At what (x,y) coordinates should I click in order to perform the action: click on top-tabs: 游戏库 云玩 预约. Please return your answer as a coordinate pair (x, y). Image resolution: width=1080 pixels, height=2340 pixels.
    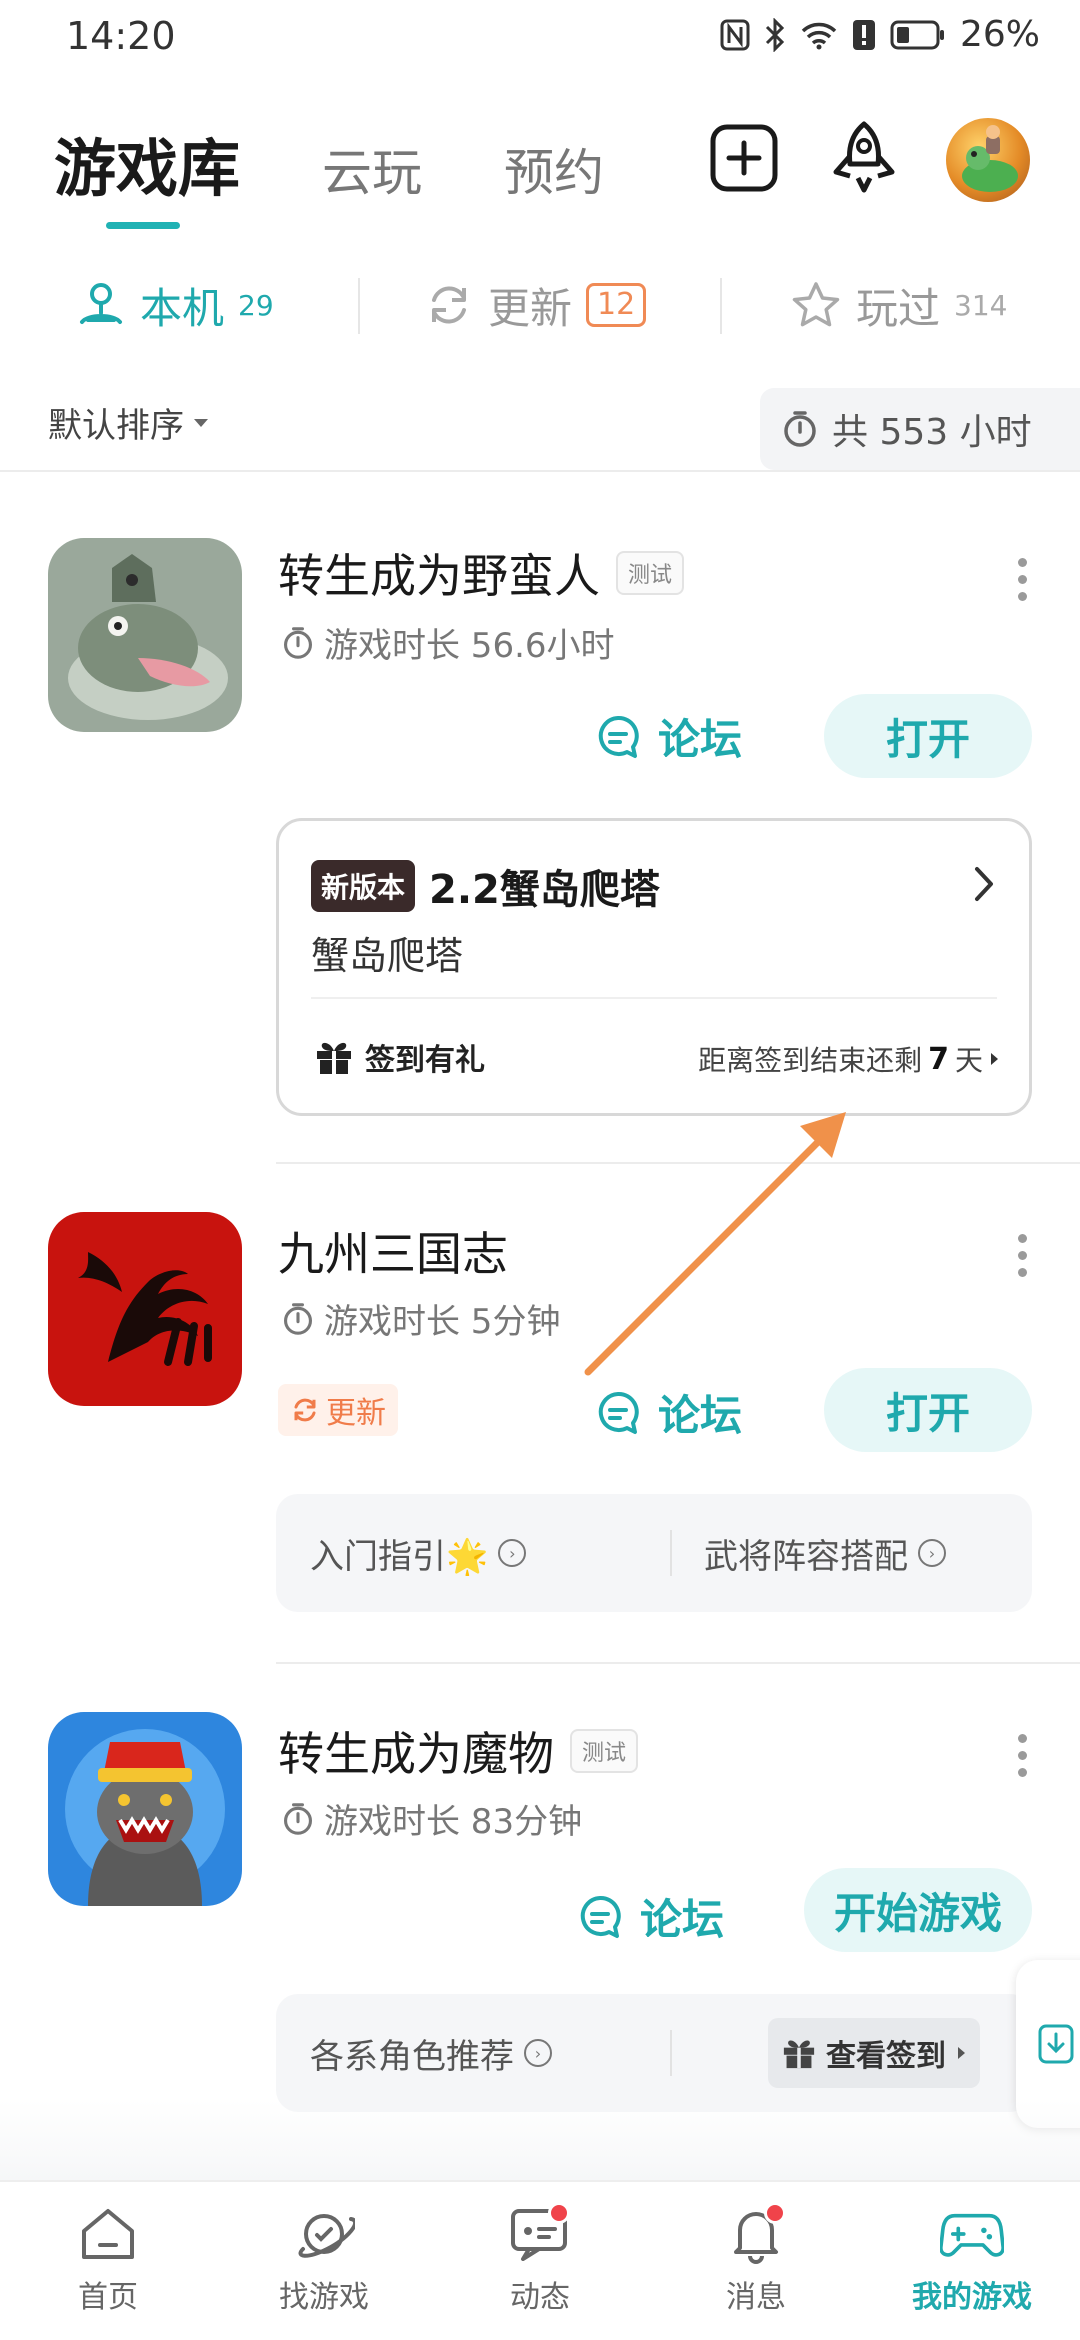
    Looking at the image, I should click on (329, 163).